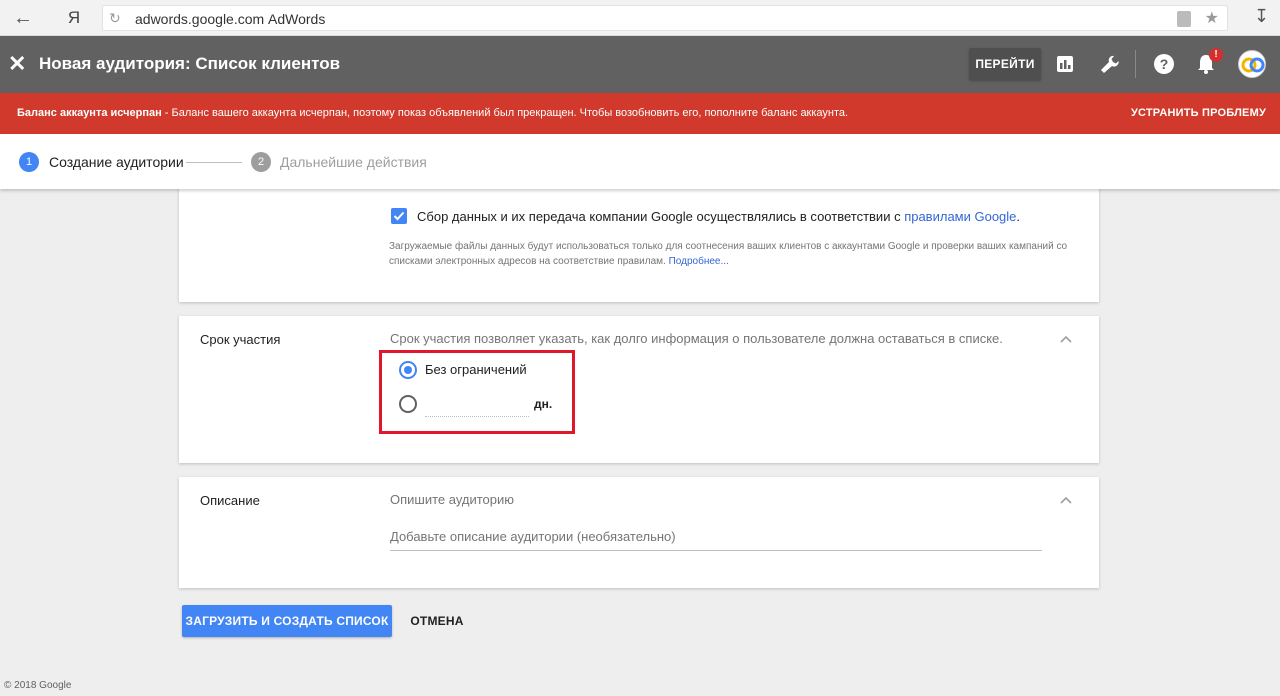 The height and width of the screenshot is (696, 1280). What do you see at coordinates (200, 19) in the screenshot?
I see `address-domain: adwords.google.com` at bounding box center [200, 19].